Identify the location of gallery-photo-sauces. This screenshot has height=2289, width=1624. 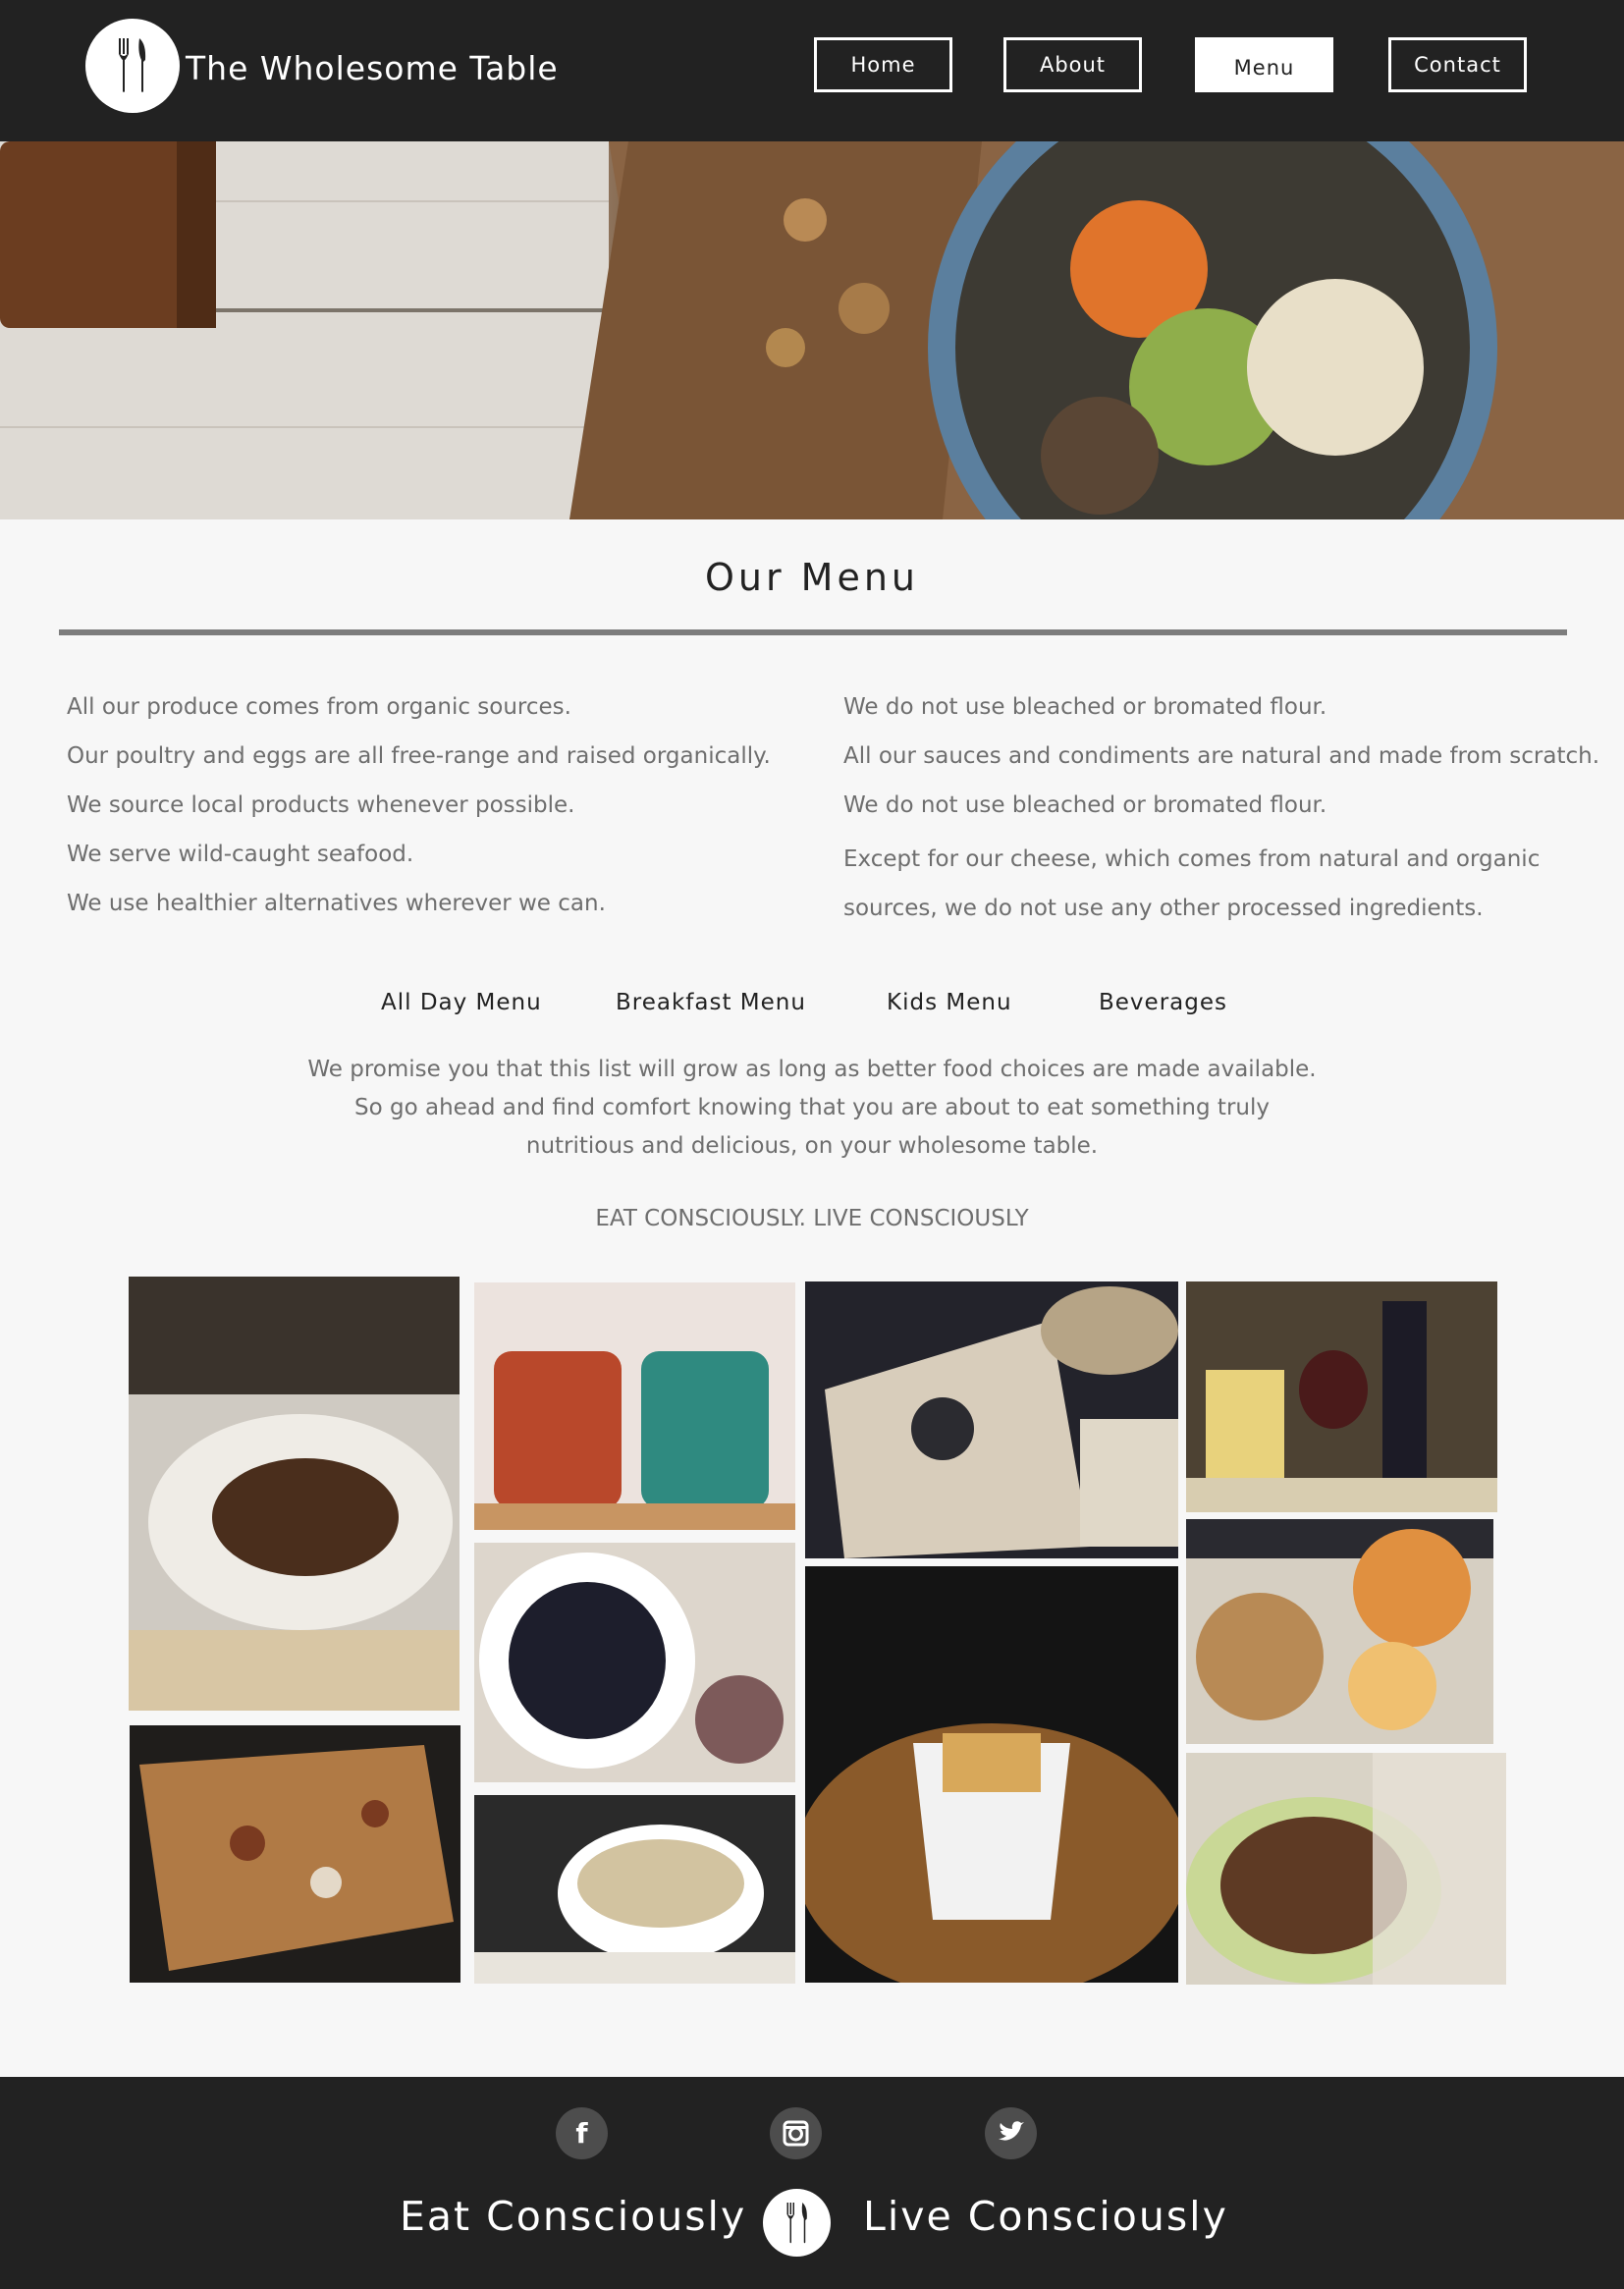
(1339, 1631).